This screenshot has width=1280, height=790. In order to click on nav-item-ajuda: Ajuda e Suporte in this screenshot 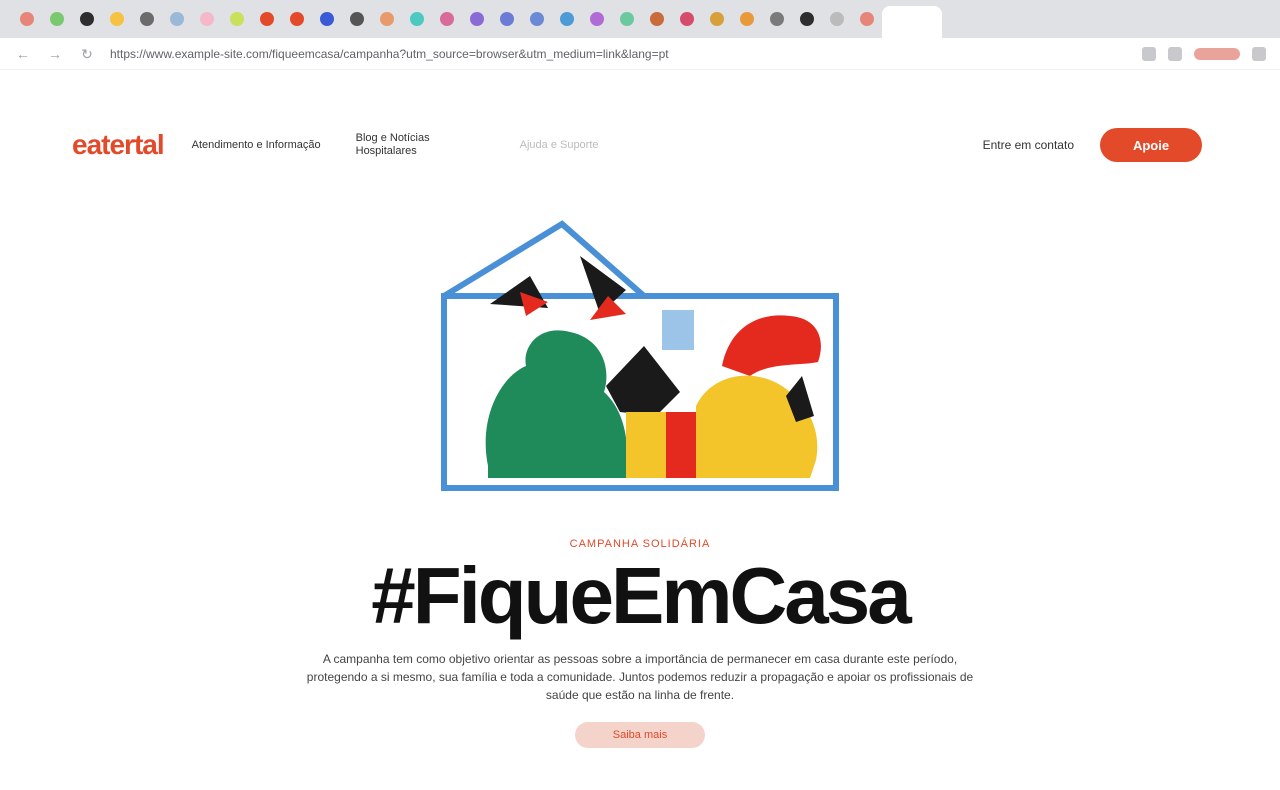, I will do `click(585, 145)`.